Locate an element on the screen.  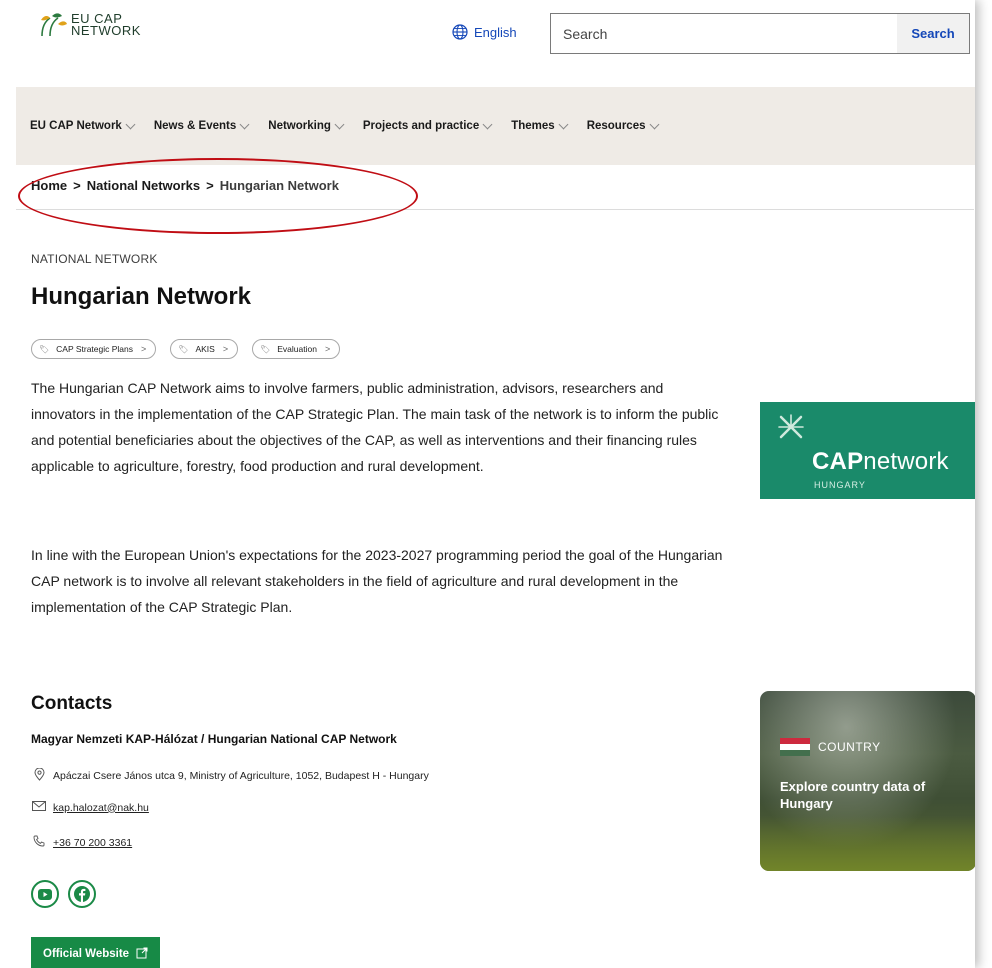
tag-cap-strategic-plans: 🏷︎ CAP Strategic Plans > is located at coordinates (94, 349).